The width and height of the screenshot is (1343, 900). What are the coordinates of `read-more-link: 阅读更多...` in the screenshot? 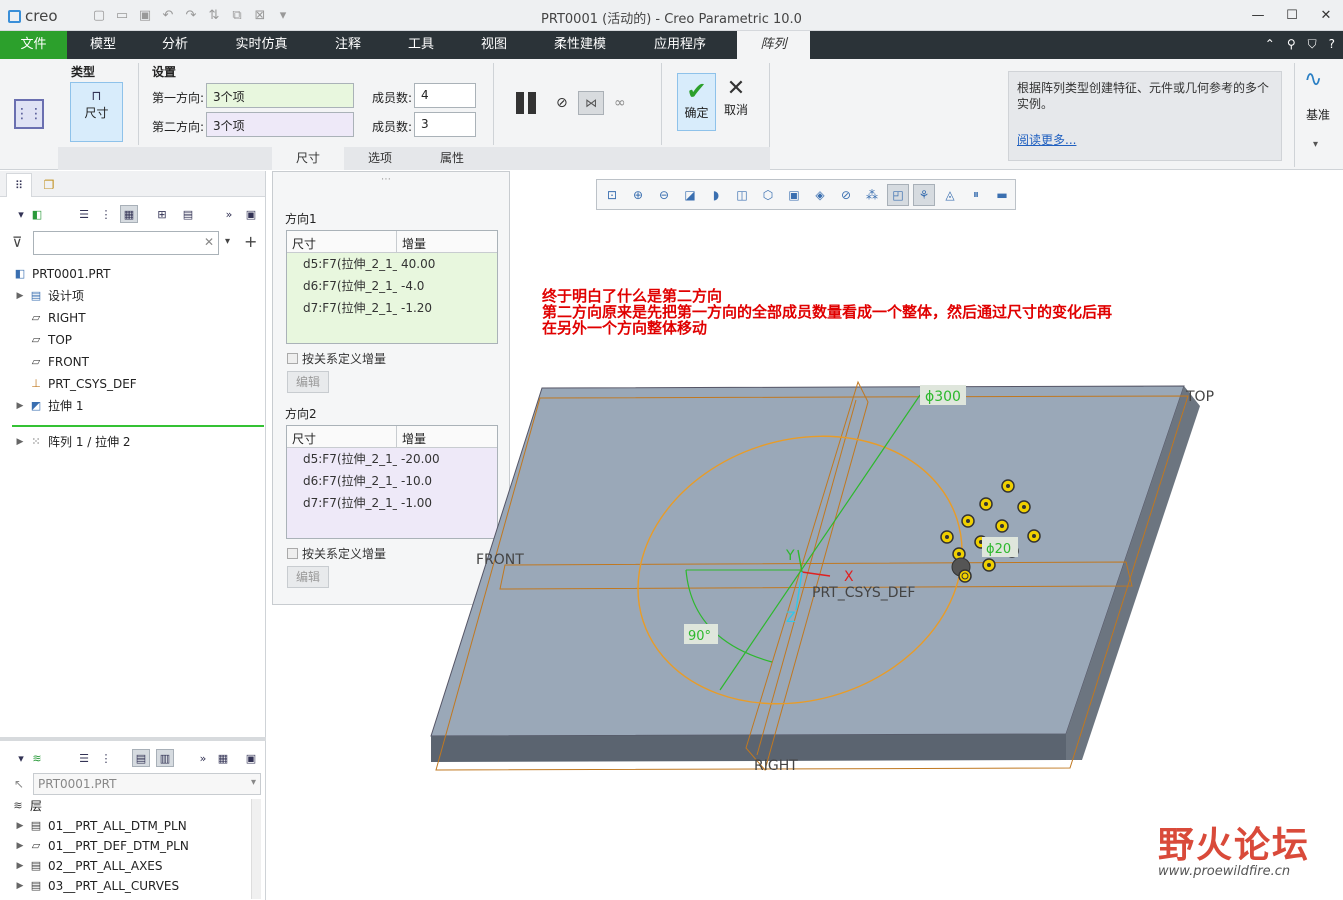 It's located at (1145, 140).